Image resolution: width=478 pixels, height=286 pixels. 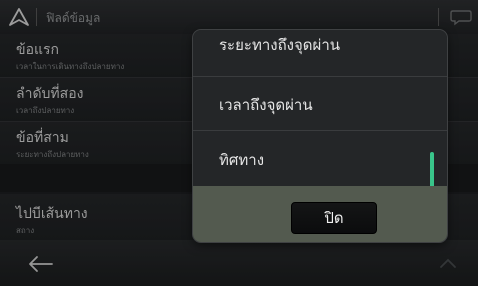 I want to click on option-item: ทิศทาง, so click(x=320, y=157).